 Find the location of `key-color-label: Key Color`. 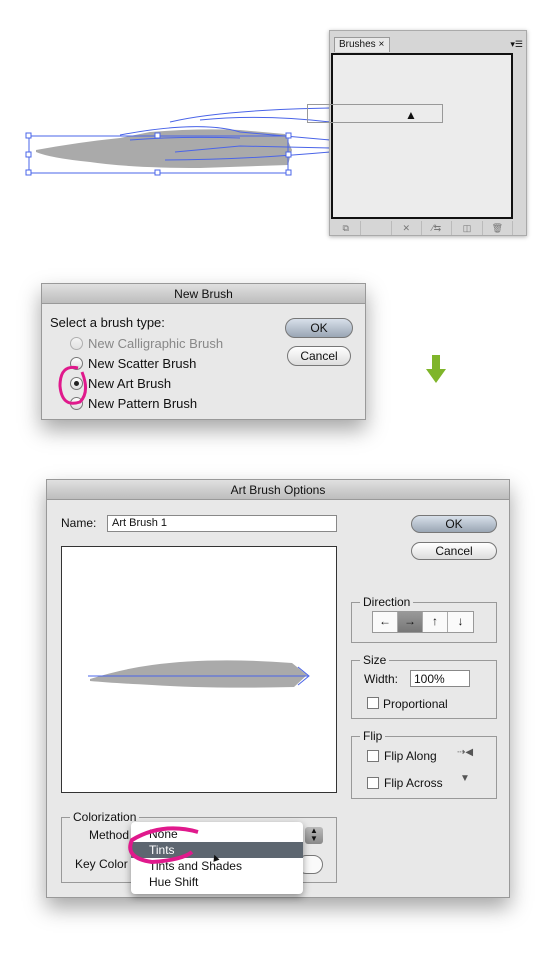

key-color-label: Key Color is located at coordinates (101, 864).